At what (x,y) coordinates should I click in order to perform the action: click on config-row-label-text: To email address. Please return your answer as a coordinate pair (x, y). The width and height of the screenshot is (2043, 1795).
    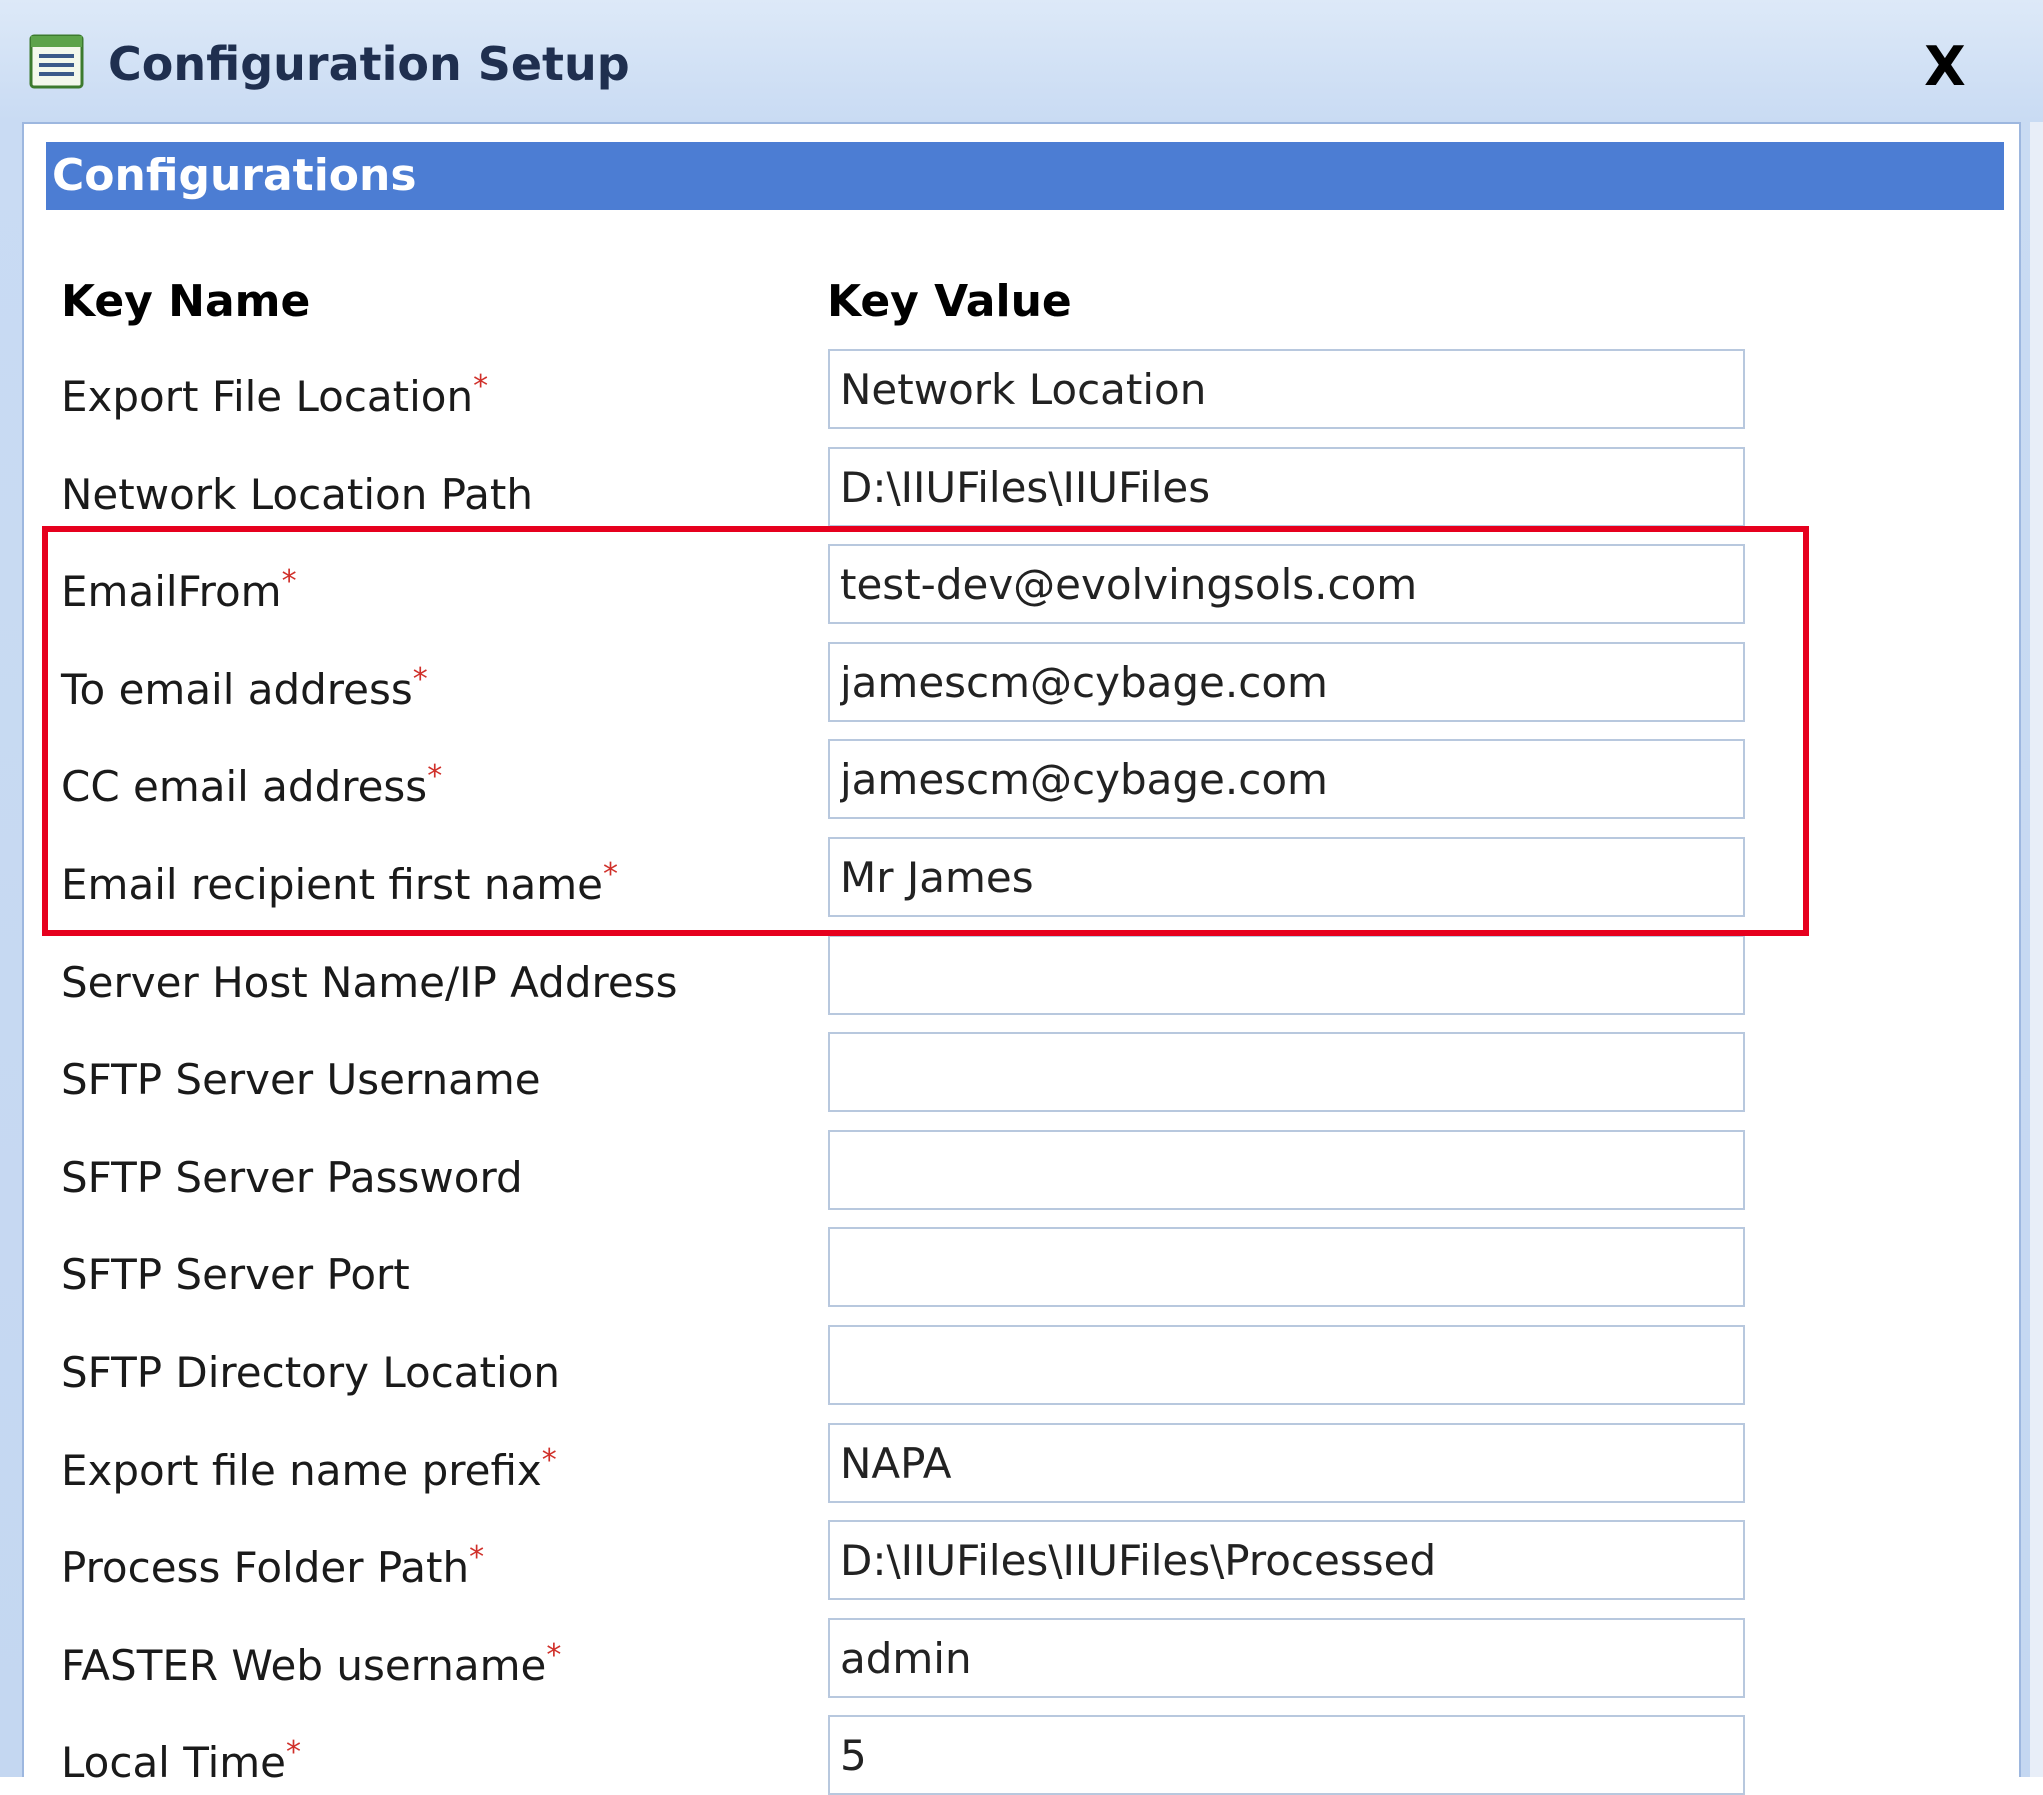
    Looking at the image, I should click on (237, 689).